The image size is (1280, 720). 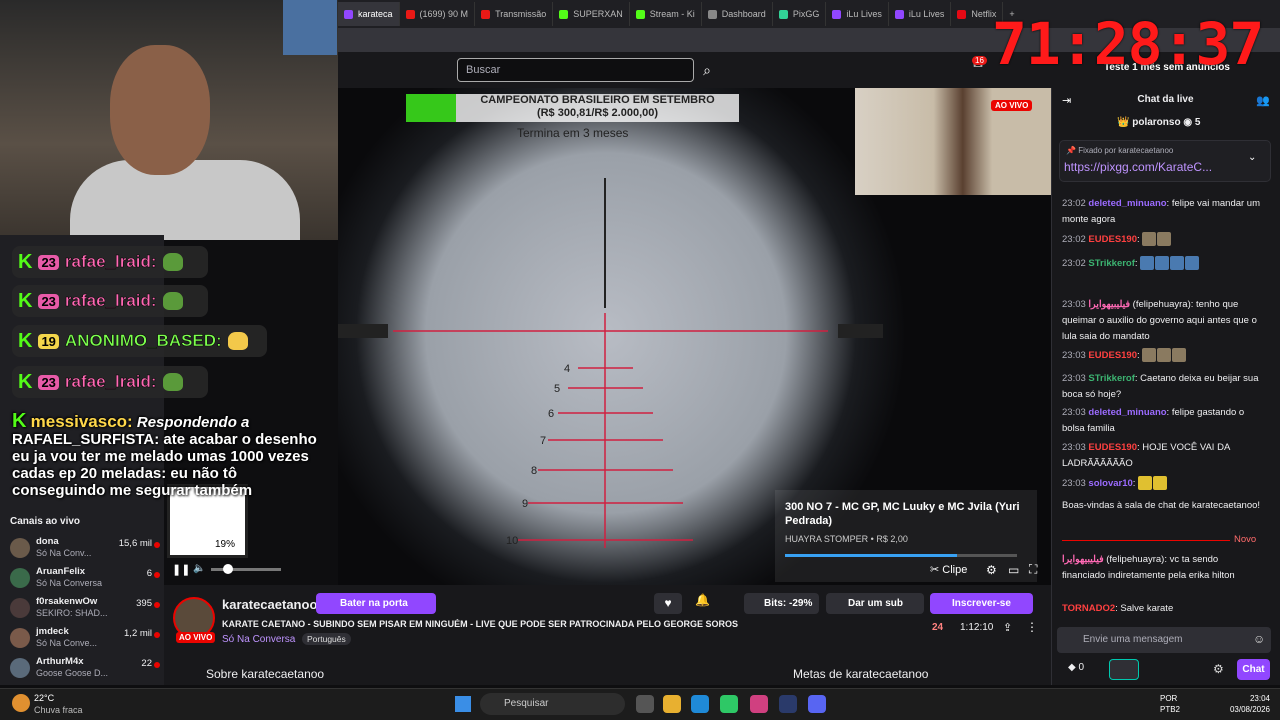 I want to click on keyboard-layout: PTB2, so click(x=1170, y=709).